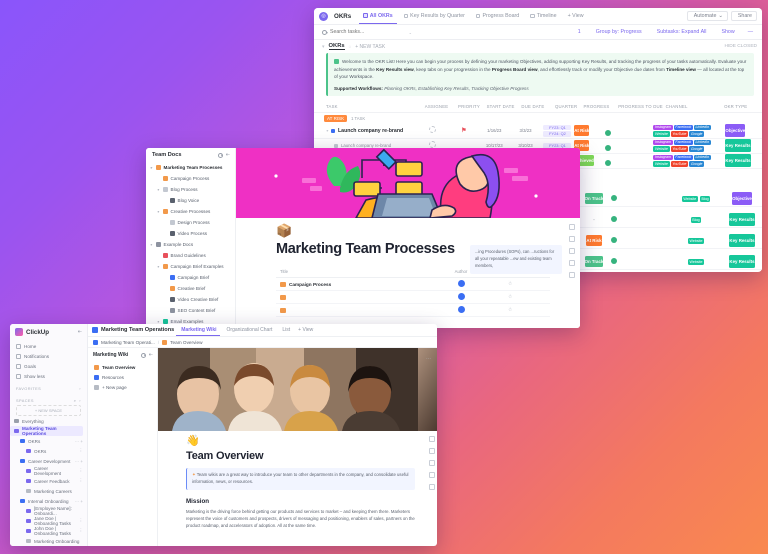 The width and height of the screenshot is (768, 554). What do you see at coordinates (413, 297) in the screenshot?
I see `table-row: ☃` at bounding box center [413, 297].